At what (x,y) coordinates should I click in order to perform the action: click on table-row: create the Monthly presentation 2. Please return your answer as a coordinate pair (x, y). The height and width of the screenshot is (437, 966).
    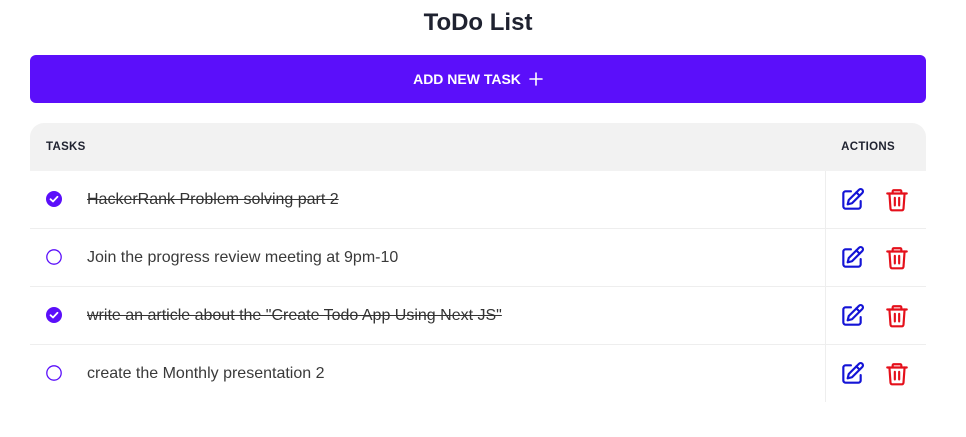
    Looking at the image, I should click on (478, 374).